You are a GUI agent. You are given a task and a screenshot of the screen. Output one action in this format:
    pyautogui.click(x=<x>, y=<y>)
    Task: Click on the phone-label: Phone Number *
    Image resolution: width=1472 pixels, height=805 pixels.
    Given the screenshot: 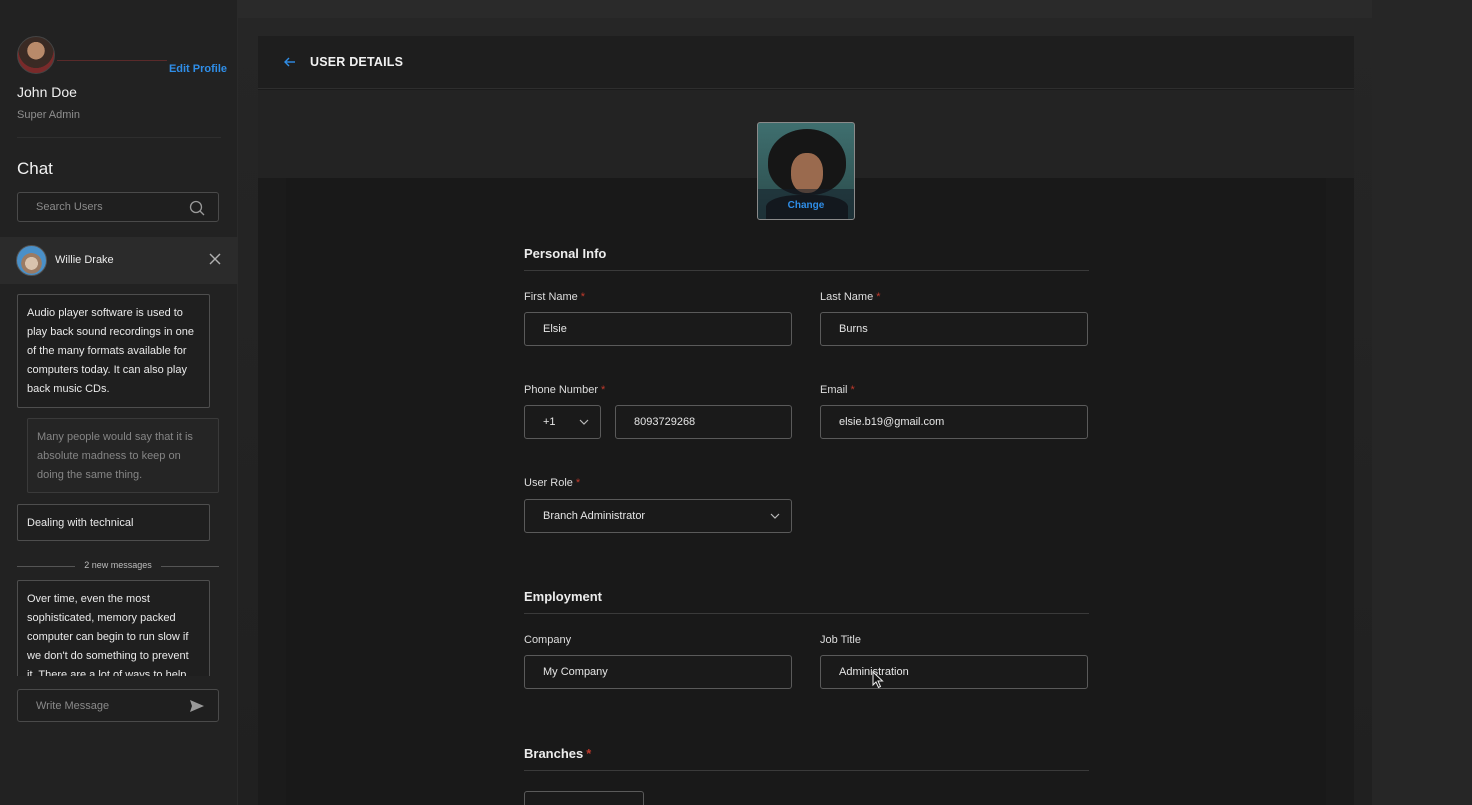 What is the action you would take?
    pyautogui.click(x=564, y=390)
    